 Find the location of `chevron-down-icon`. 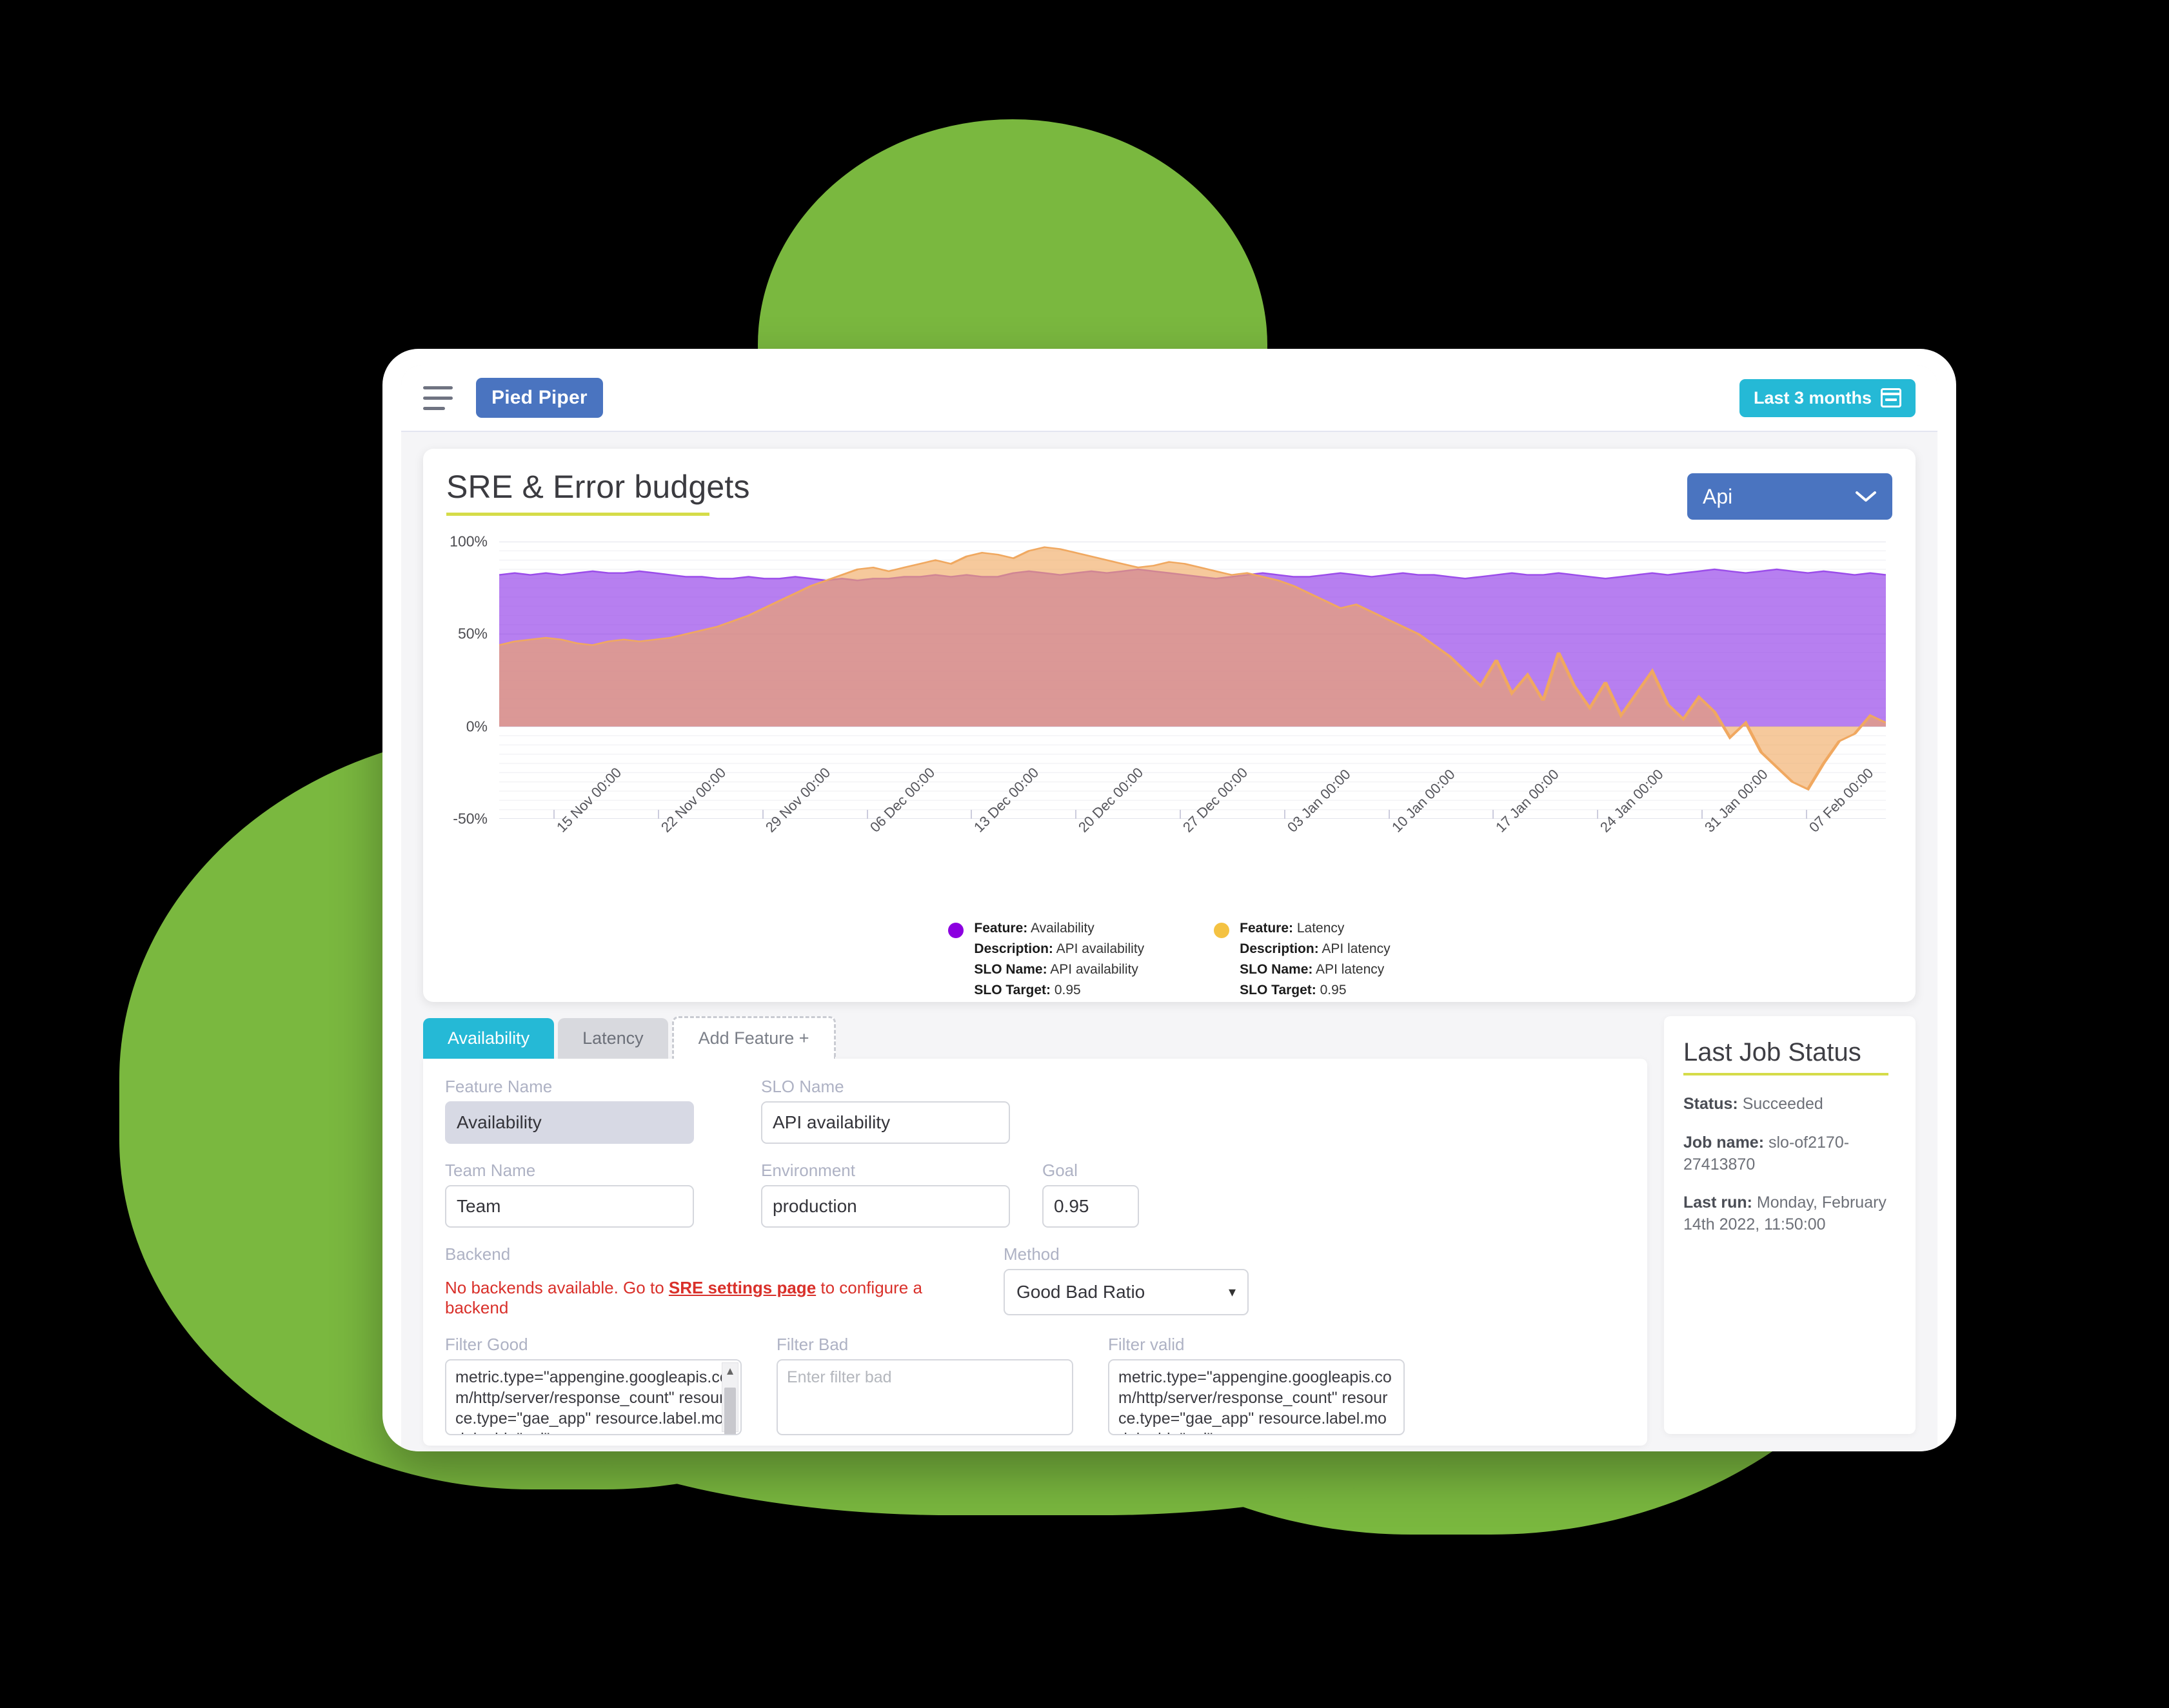

chevron-down-icon is located at coordinates (1866, 496).